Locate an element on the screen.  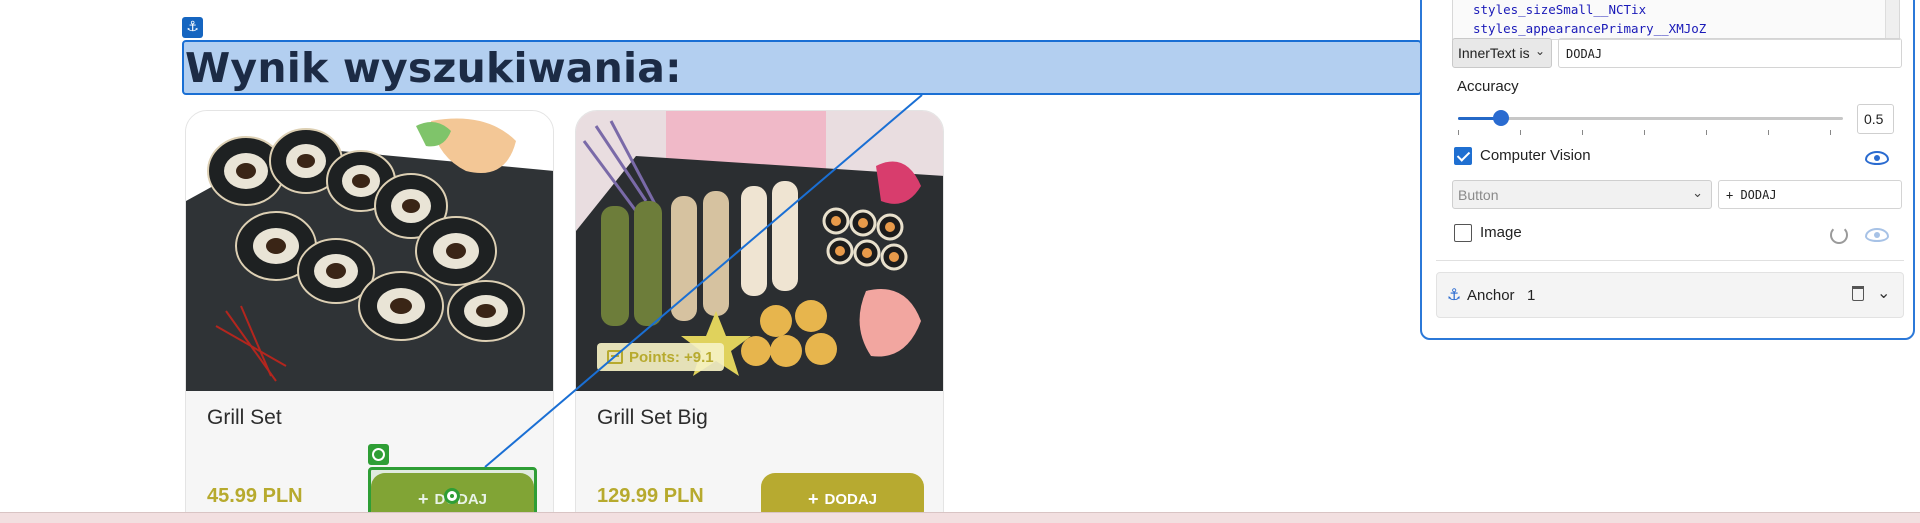
product-image is located at coordinates (369, 251).